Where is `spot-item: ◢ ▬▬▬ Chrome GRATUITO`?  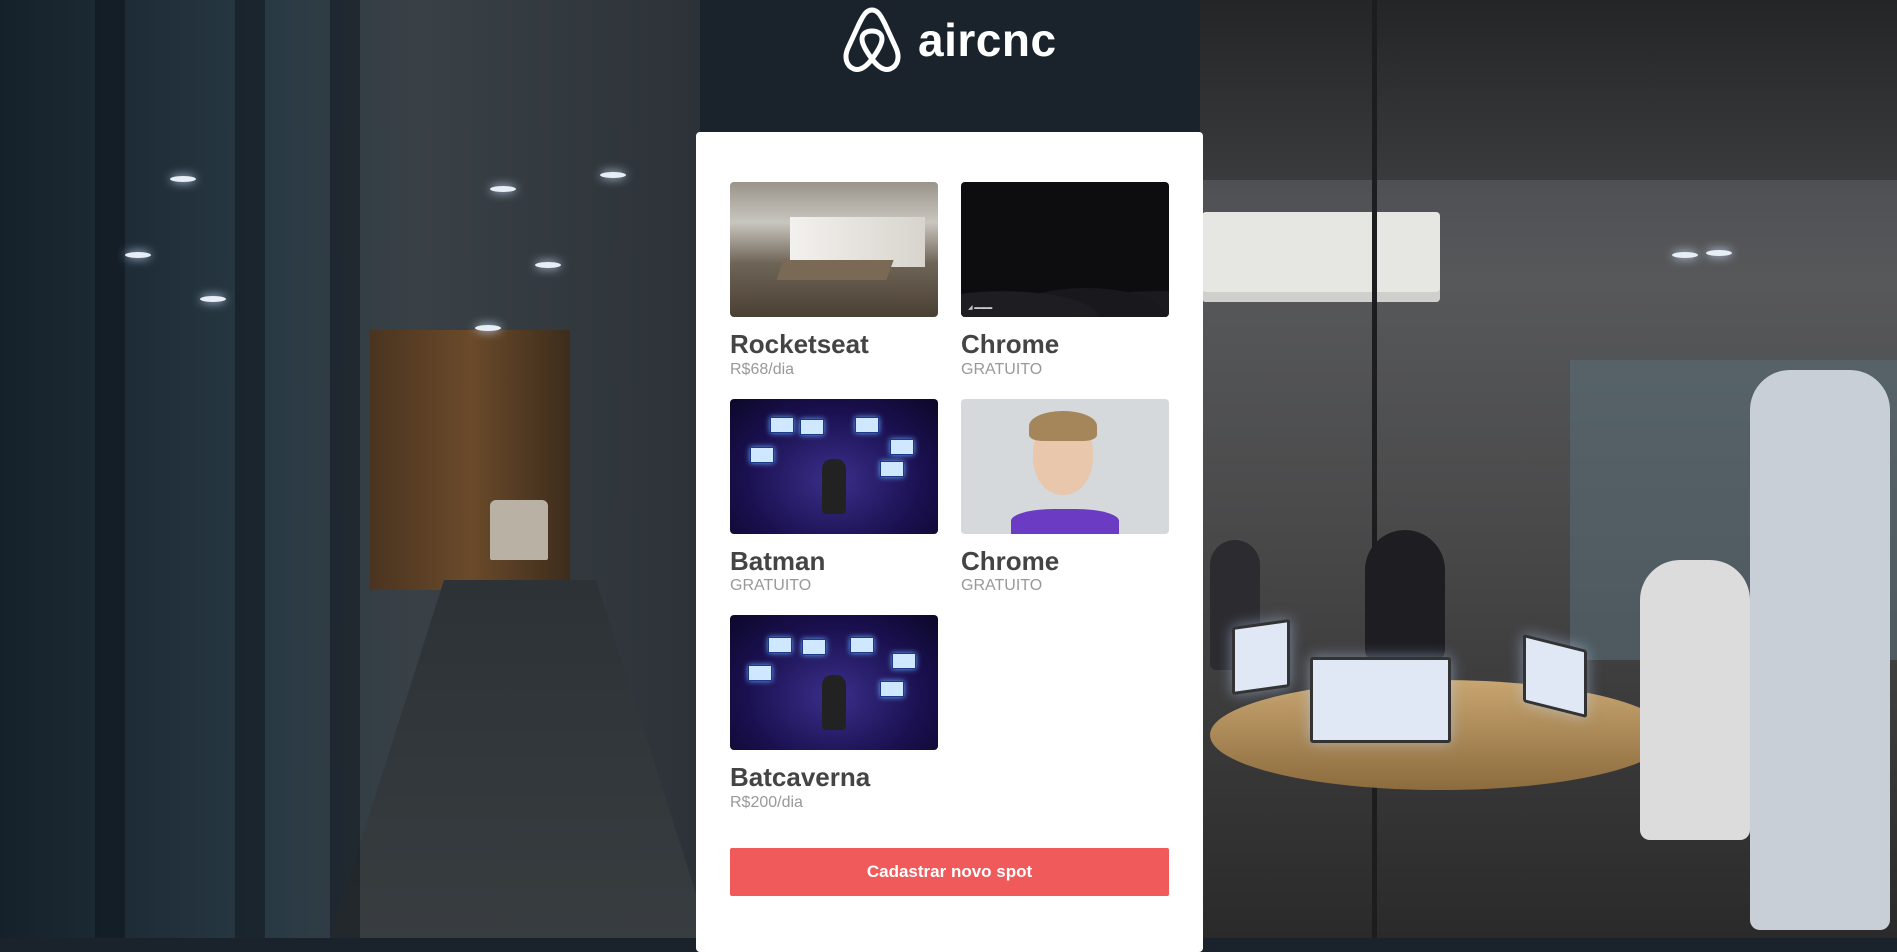 spot-item: ◢ ▬▬▬ Chrome GRATUITO is located at coordinates (1065, 280).